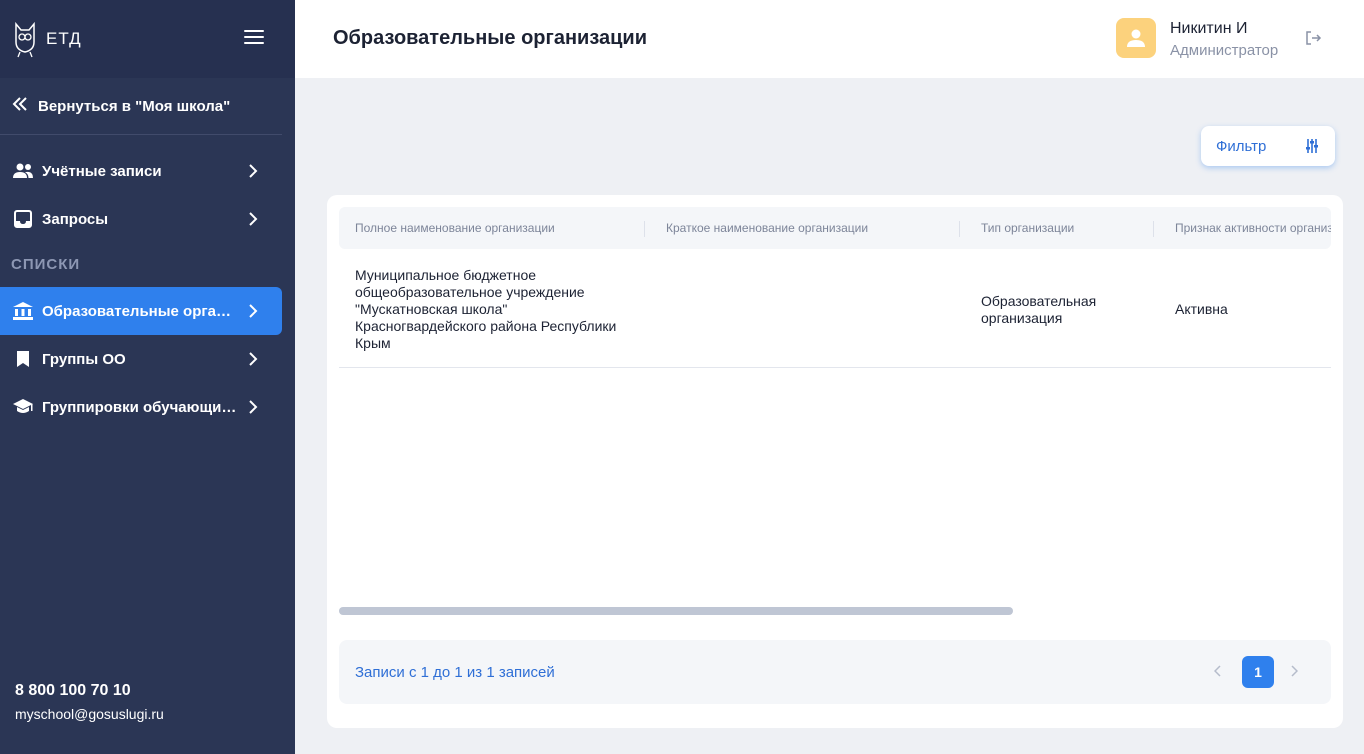 The image size is (1364, 754). I want to click on double-chevron-left-icon, so click(22, 106).